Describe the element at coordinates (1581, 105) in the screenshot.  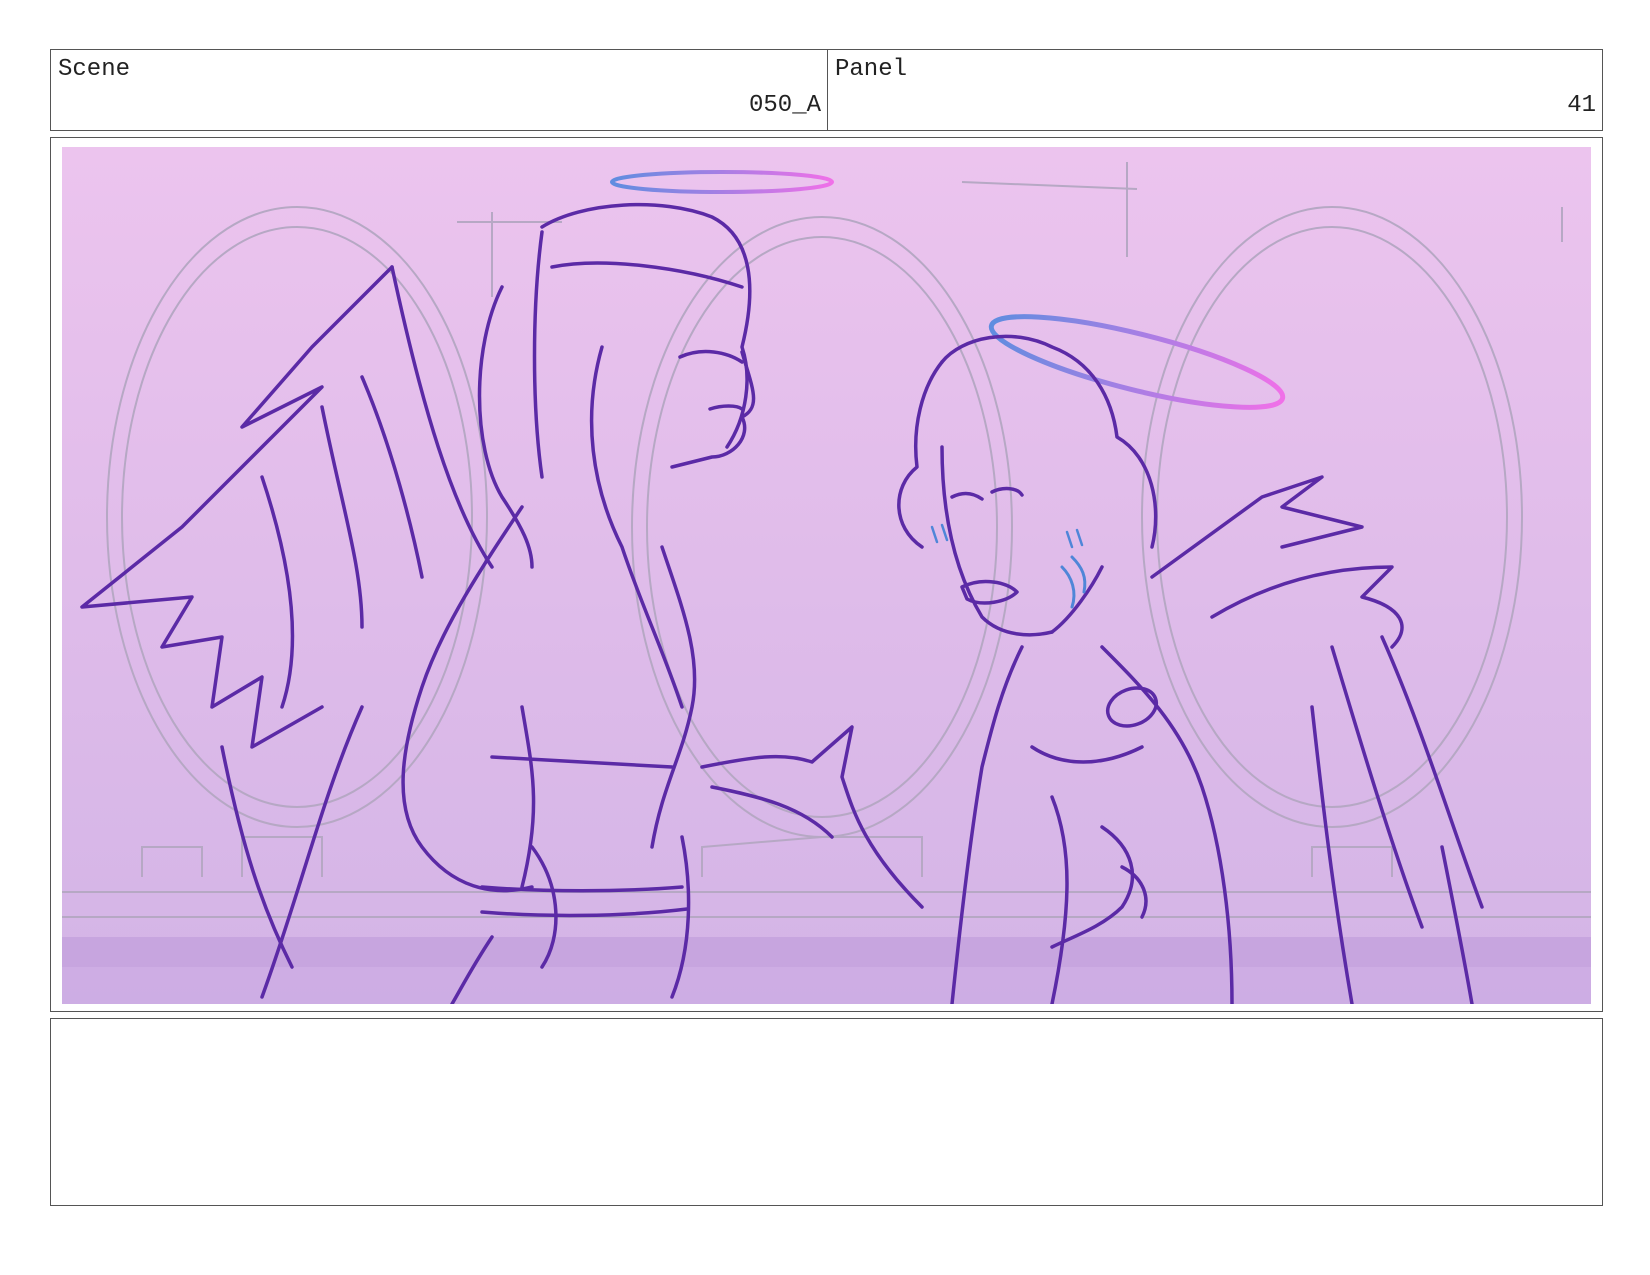
I see `panel-number: 41` at that location.